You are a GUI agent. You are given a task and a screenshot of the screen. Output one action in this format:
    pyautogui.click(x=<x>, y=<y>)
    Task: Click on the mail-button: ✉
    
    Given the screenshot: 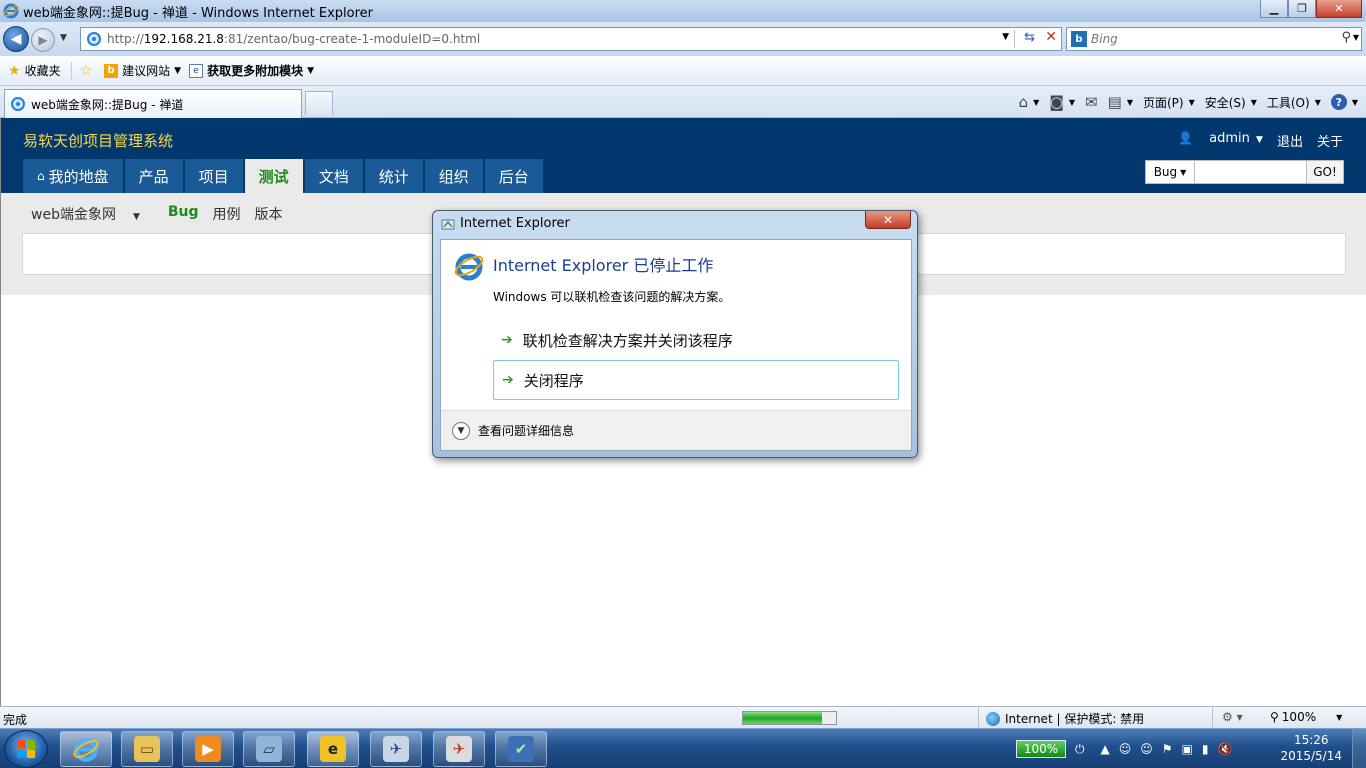 What is the action you would take?
    pyautogui.click(x=1091, y=102)
    